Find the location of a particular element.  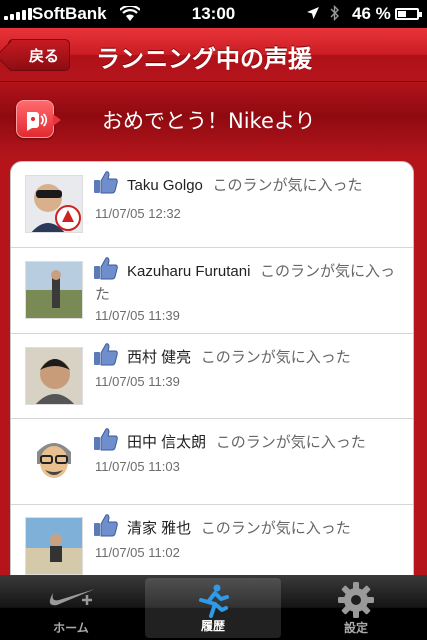

cheer-user-name: 西村 健亮 is located at coordinates (159, 357).